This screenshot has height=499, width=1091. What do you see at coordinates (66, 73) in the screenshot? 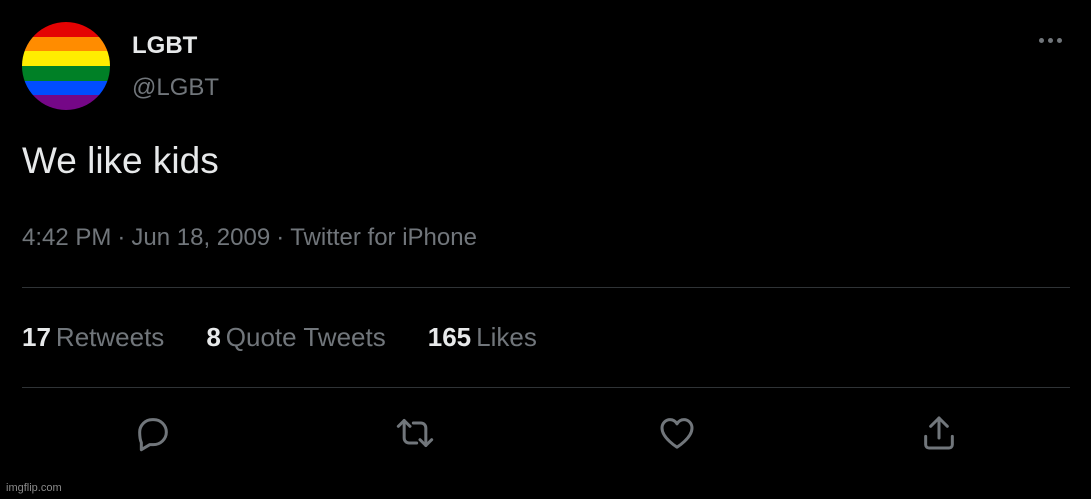
I see `avatar-stripe-green` at bounding box center [66, 73].